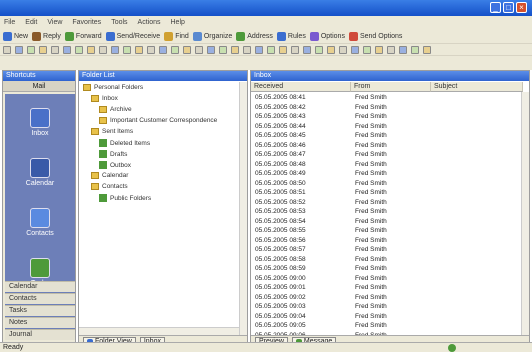  What do you see at coordinates (345, 230) in the screenshot?
I see `message-row-14: 05.05.2005 08:55 Fred Smith` at bounding box center [345, 230].